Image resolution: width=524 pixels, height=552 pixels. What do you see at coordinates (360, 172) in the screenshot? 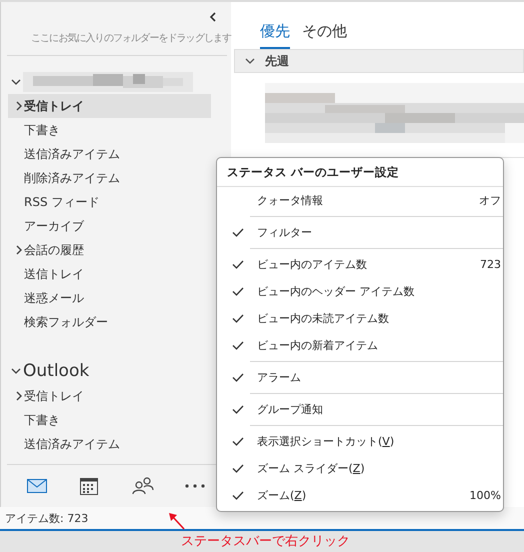
I see `menu-title: ステータス バーのユーザー設定` at bounding box center [360, 172].